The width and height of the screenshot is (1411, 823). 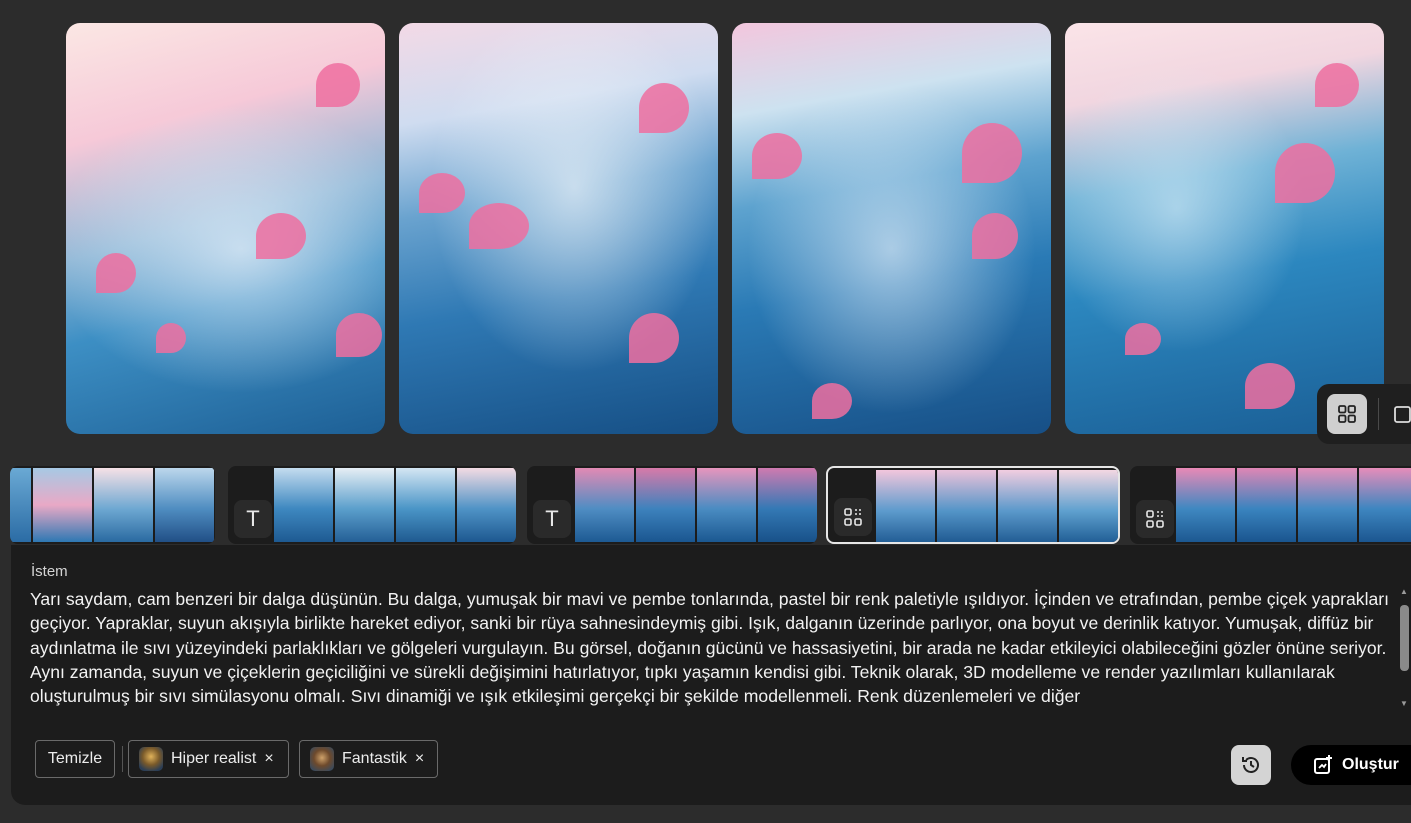 I want to click on clear-label: Temizle, so click(x=75, y=758).